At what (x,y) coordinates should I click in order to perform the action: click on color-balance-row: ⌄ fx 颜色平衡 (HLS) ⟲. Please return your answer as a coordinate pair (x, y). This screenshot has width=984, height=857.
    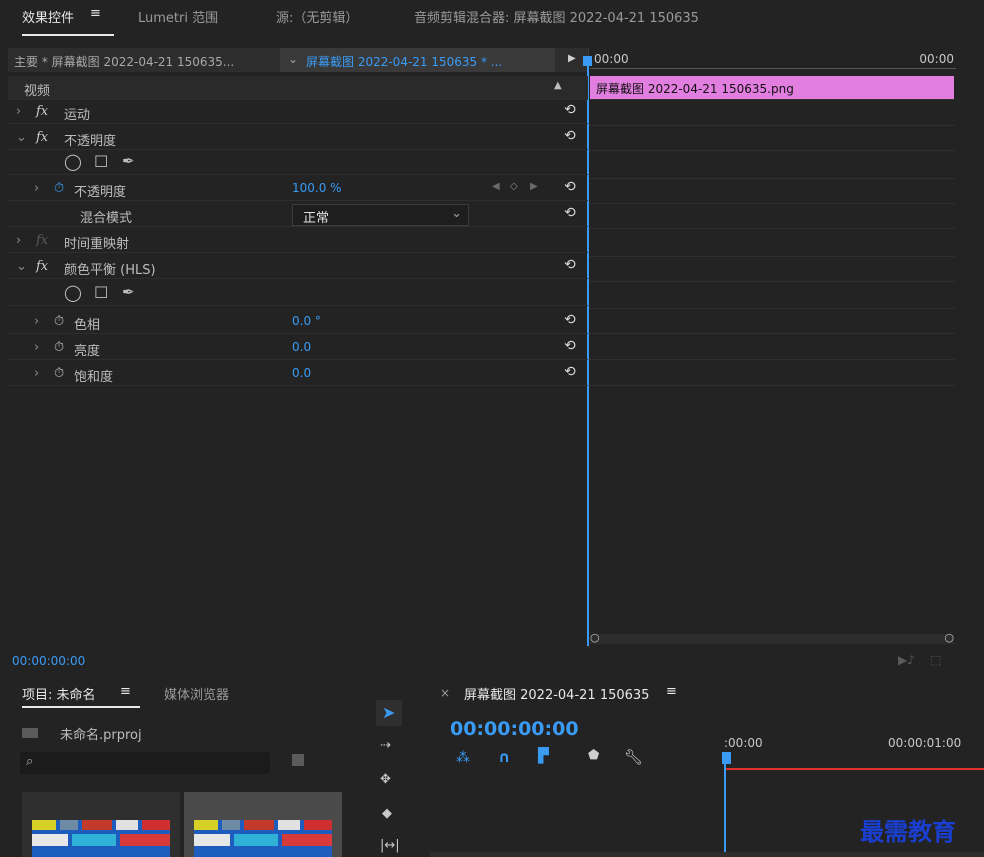
    Looking at the image, I should click on (298, 267).